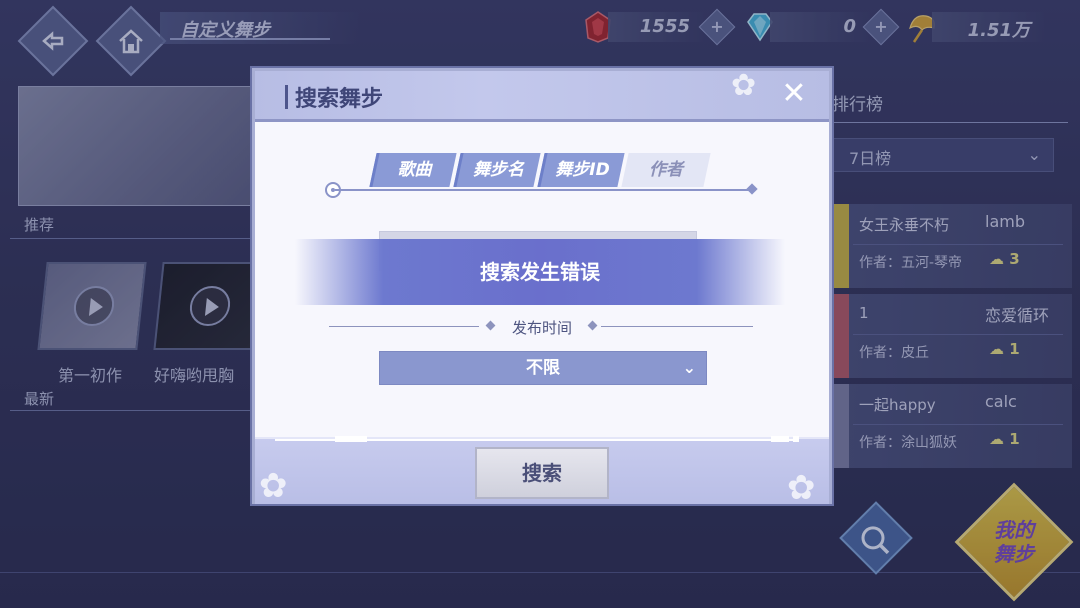 The image size is (1080, 608). I want to click on release-time-label: 发布时间, so click(541, 328).